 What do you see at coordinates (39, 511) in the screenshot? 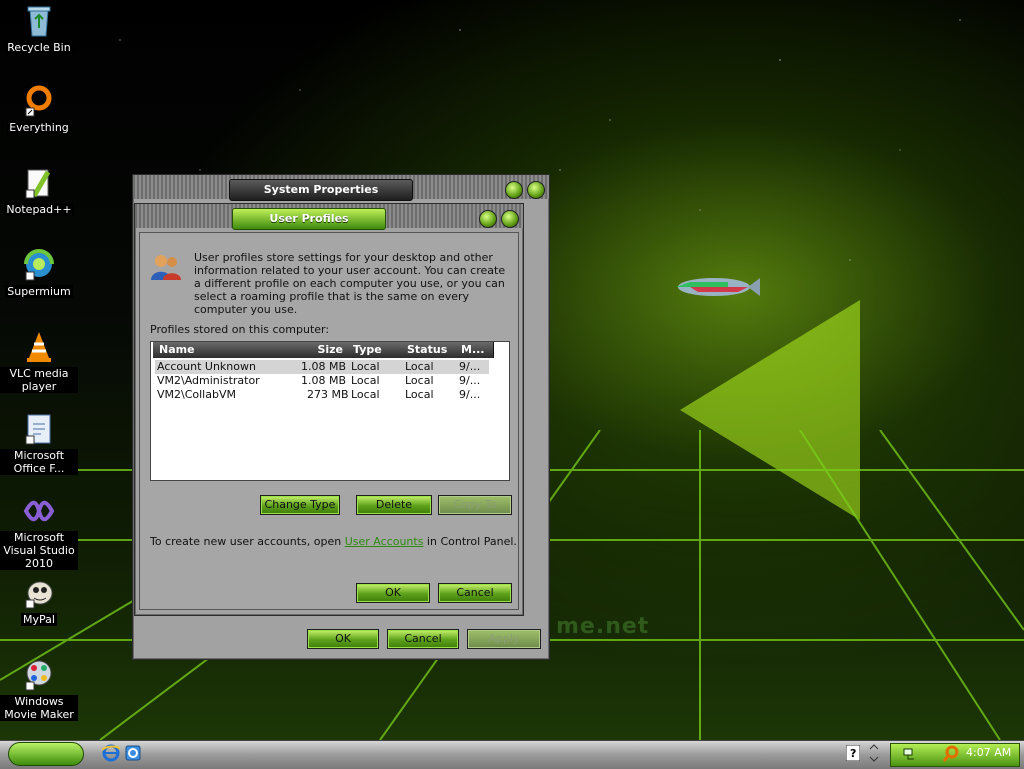
I see `visual-studio-icon` at bounding box center [39, 511].